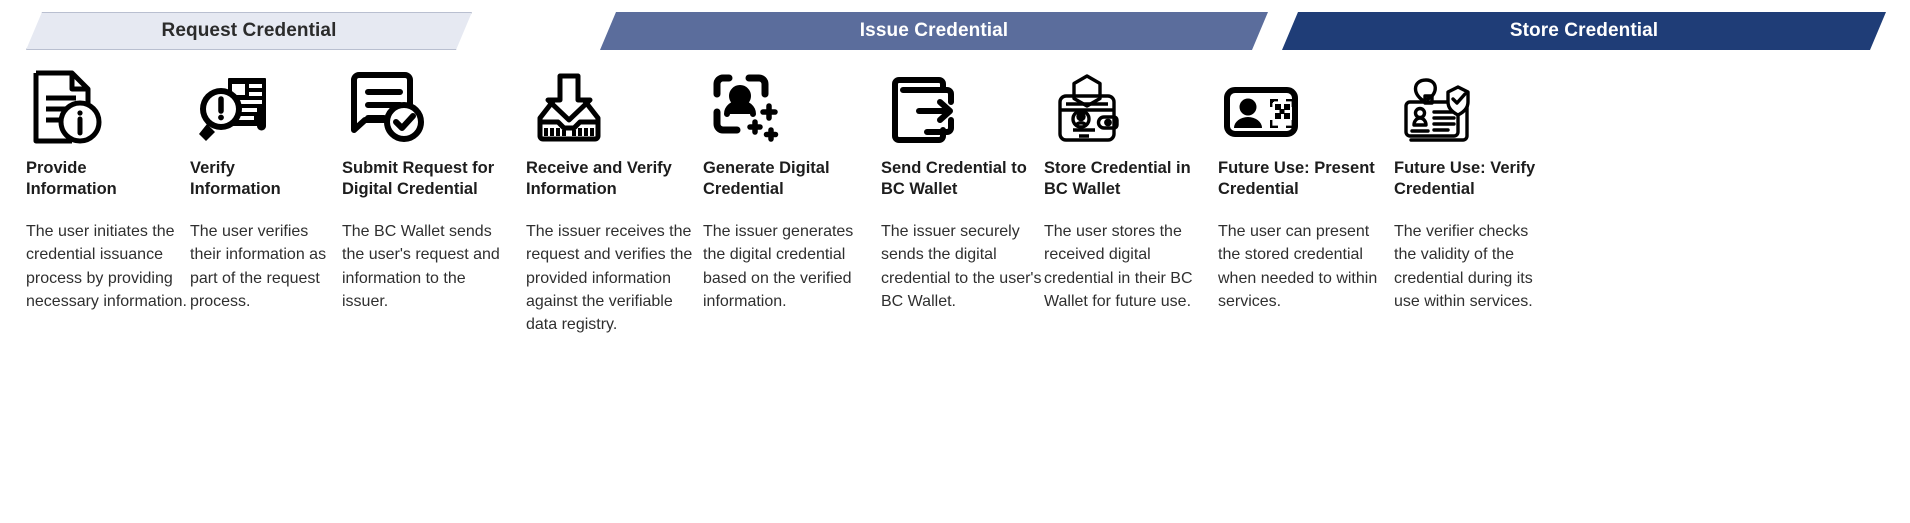 This screenshot has height=523, width=1910. Describe the element at coordinates (1117, 179) in the screenshot. I see `step-title: Store Credential in BC Wallet` at that location.